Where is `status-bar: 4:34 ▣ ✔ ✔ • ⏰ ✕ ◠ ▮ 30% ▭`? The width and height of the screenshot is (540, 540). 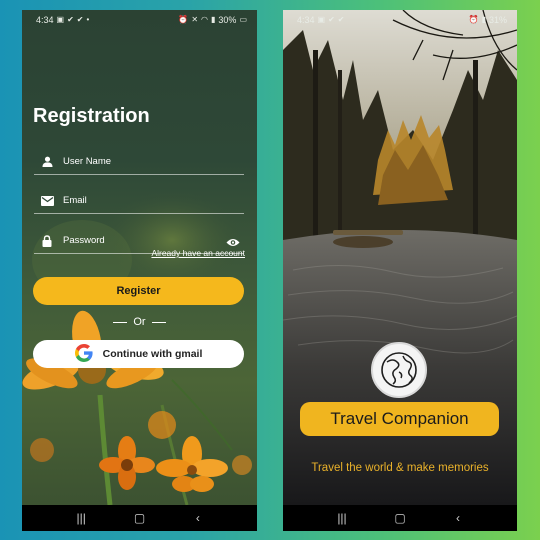
status-bar: 4:34 ▣ ✔ ✔ • ⏰ ✕ ◠ ▮ 30% ▭ is located at coordinates (139, 20).